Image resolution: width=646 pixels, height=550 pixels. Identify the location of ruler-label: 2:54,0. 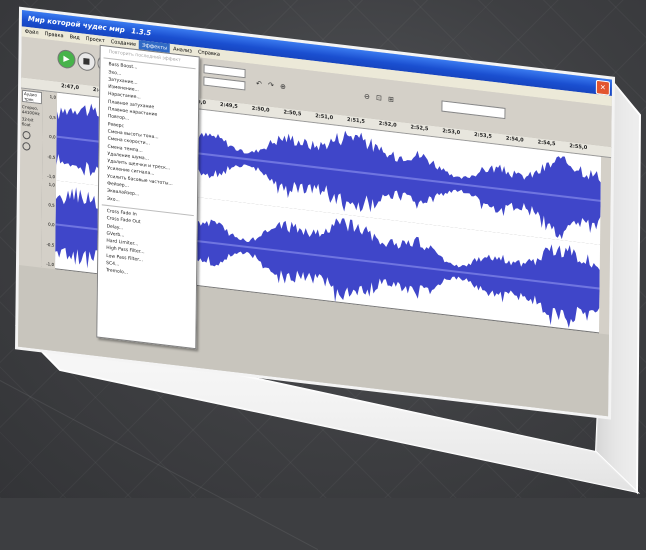
(514, 139).